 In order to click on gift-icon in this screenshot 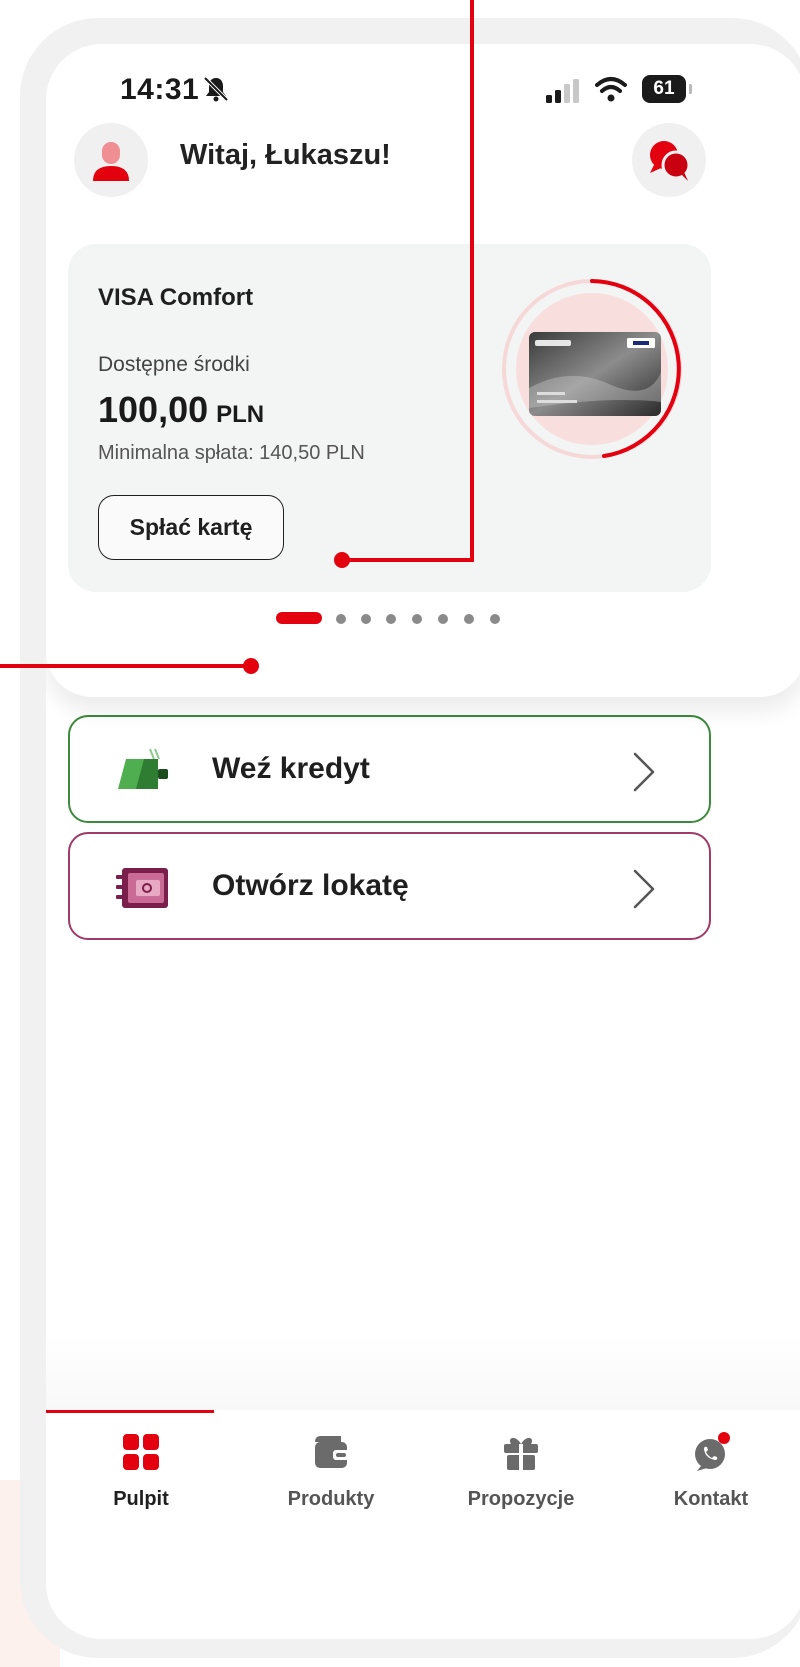, I will do `click(521, 1453)`.